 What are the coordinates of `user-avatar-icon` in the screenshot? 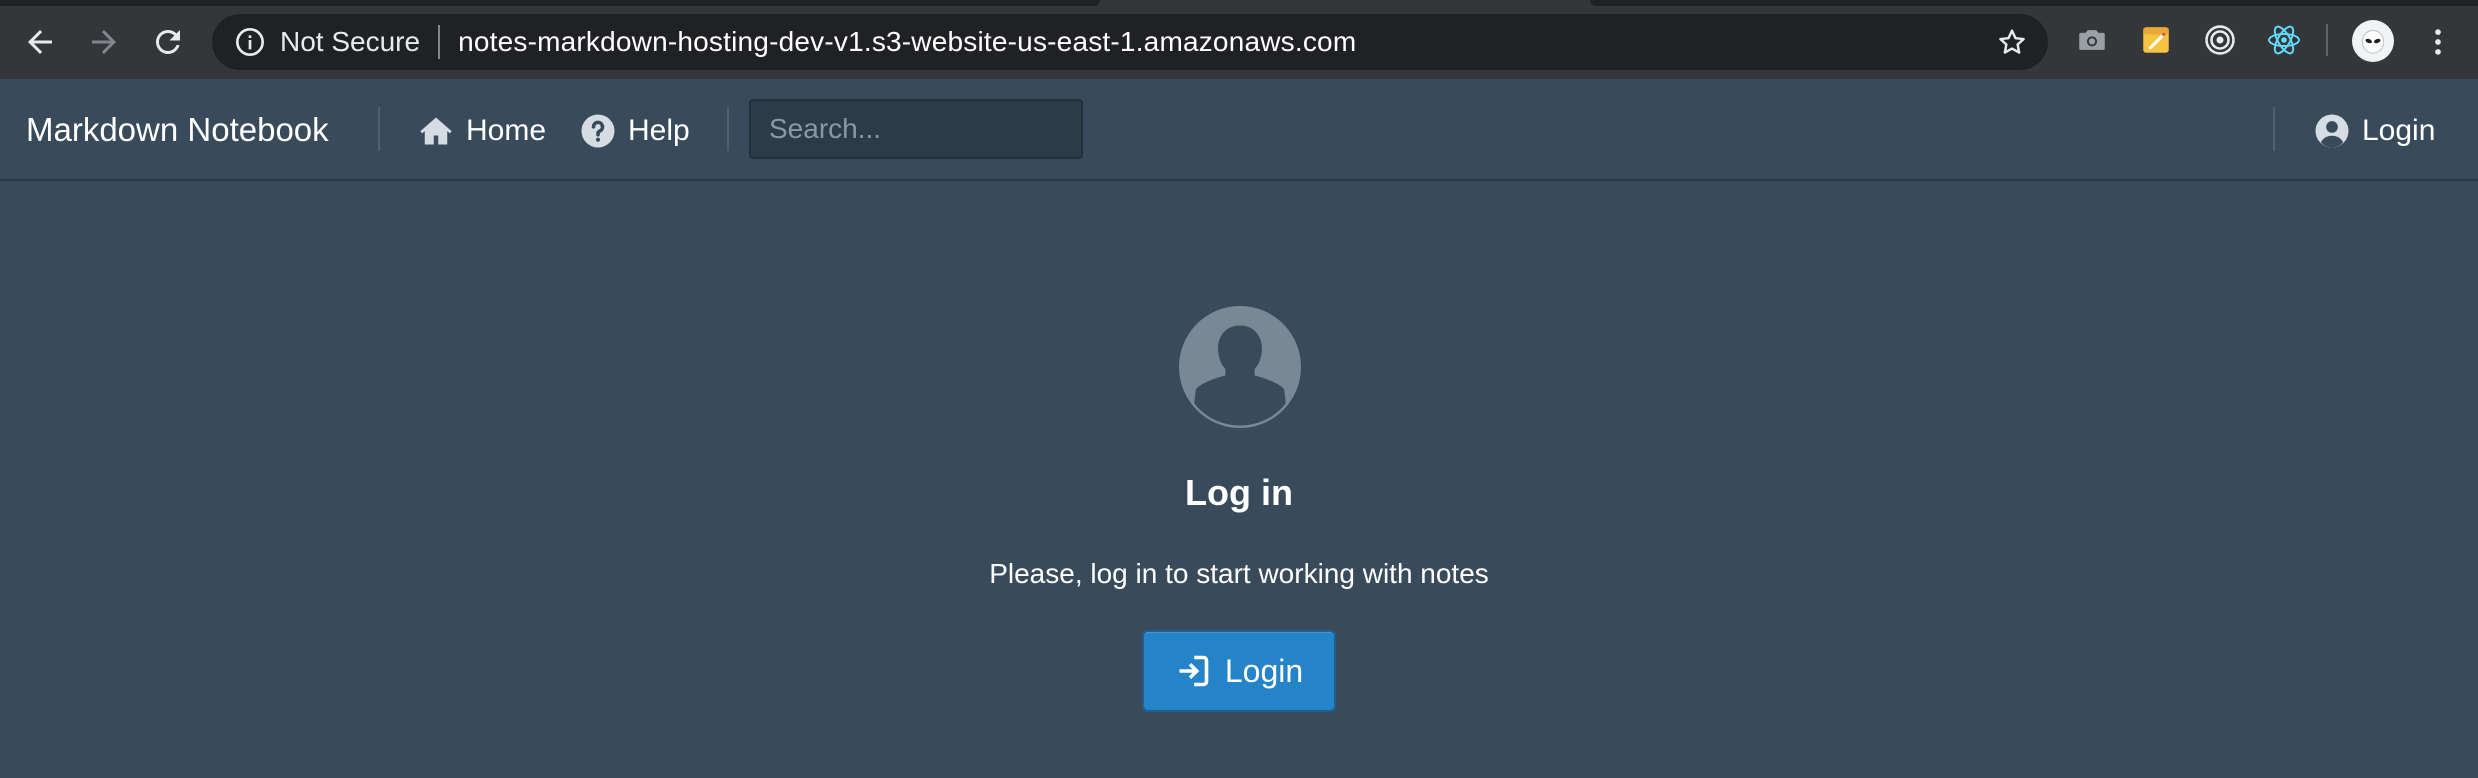 It's located at (1240, 367).